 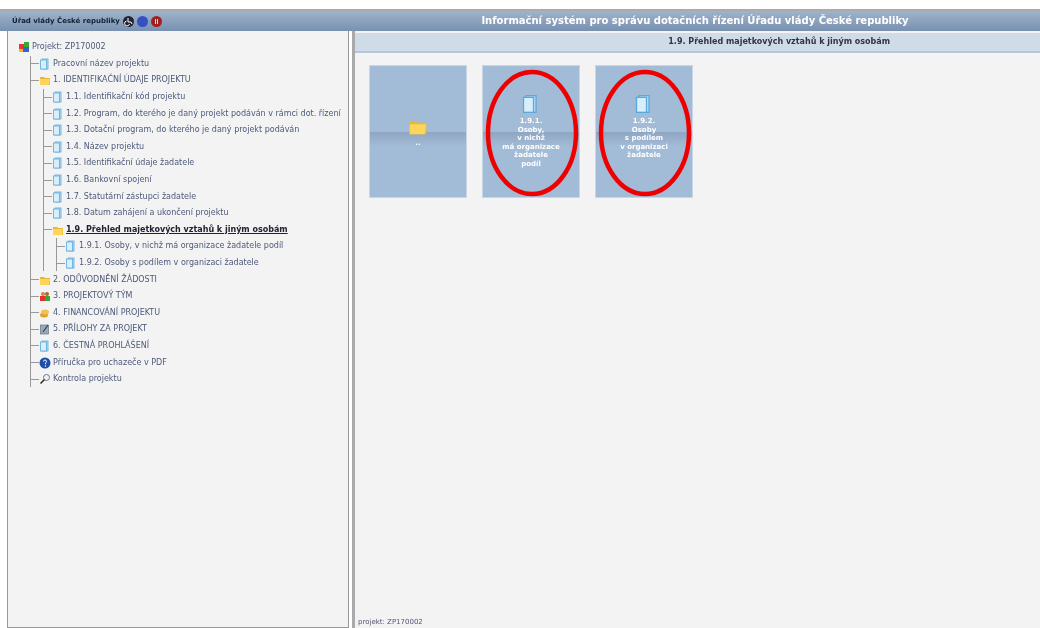 I want to click on tree-item: 1. IDENTIFIKAČNÍ ÚDAJE PROJEKTU, so click(x=121, y=80).